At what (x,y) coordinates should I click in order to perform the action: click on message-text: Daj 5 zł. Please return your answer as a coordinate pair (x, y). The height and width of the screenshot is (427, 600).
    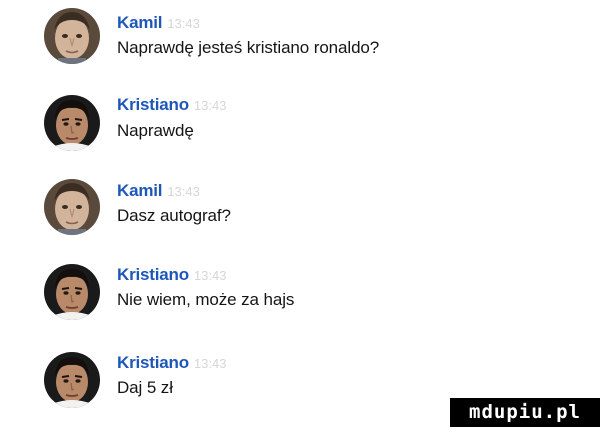
    Looking at the image, I should click on (145, 387).